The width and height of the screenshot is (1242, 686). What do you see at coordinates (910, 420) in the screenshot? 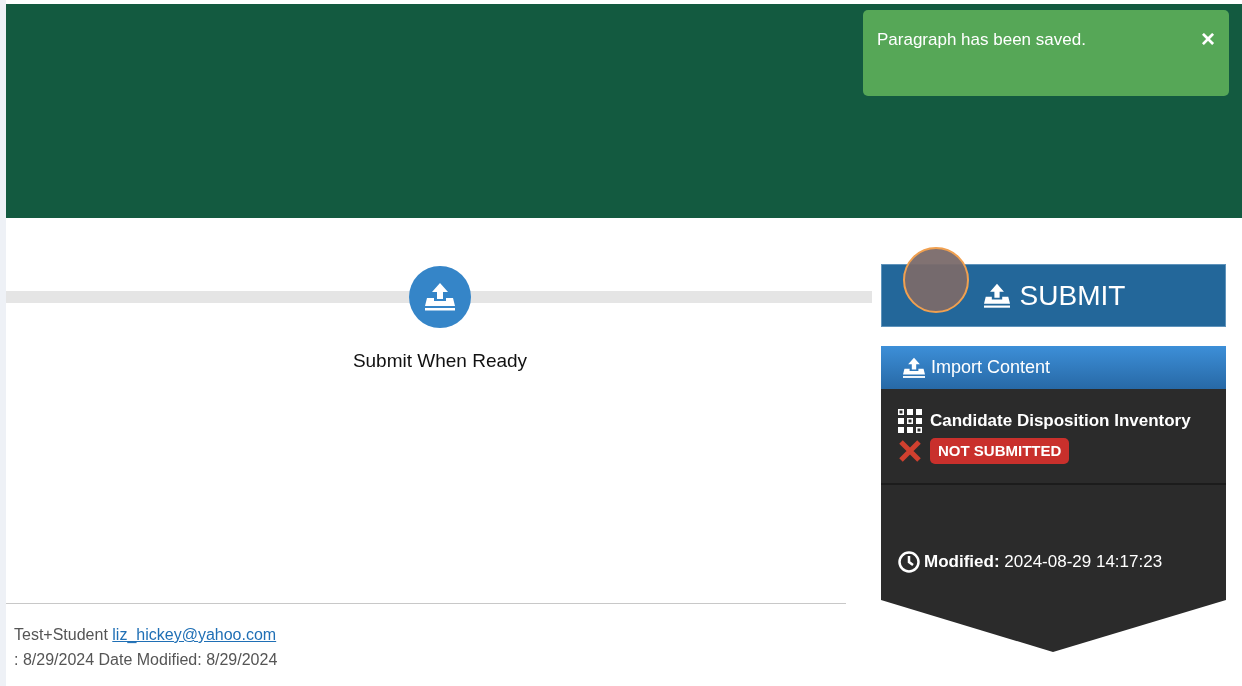
I see `grid-icon` at bounding box center [910, 420].